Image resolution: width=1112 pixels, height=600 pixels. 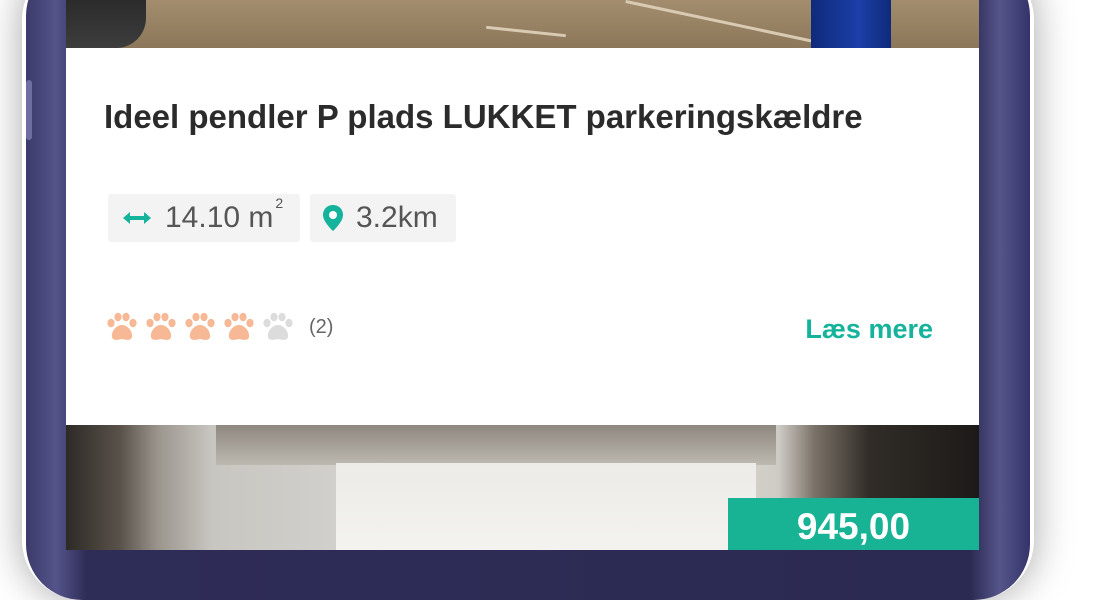 What do you see at coordinates (397, 217) in the screenshot?
I see `distance-value: 3.2km` at bounding box center [397, 217].